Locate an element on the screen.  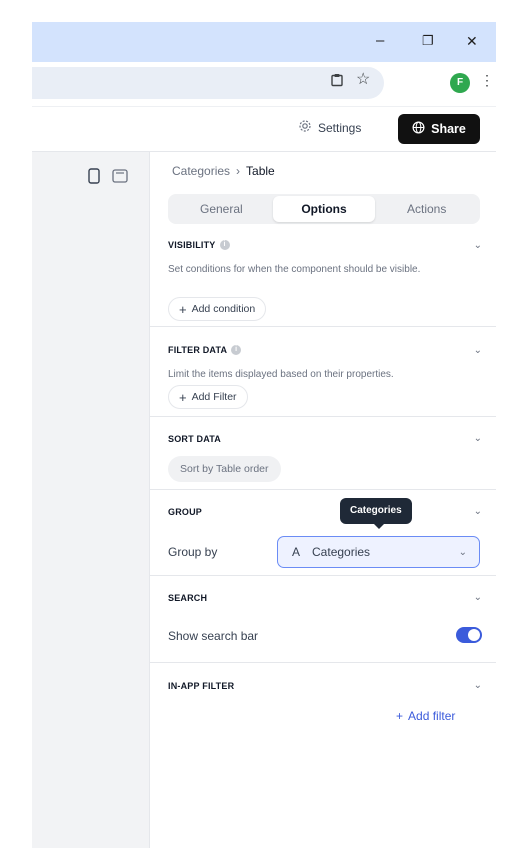
sort-data-title: SORT DATA is located at coordinates (194, 439).